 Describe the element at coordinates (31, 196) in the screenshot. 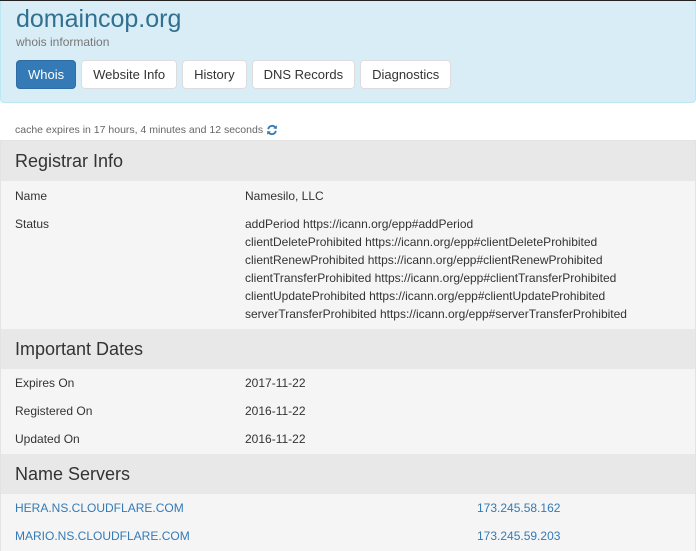

I see `row-label: Name` at that location.